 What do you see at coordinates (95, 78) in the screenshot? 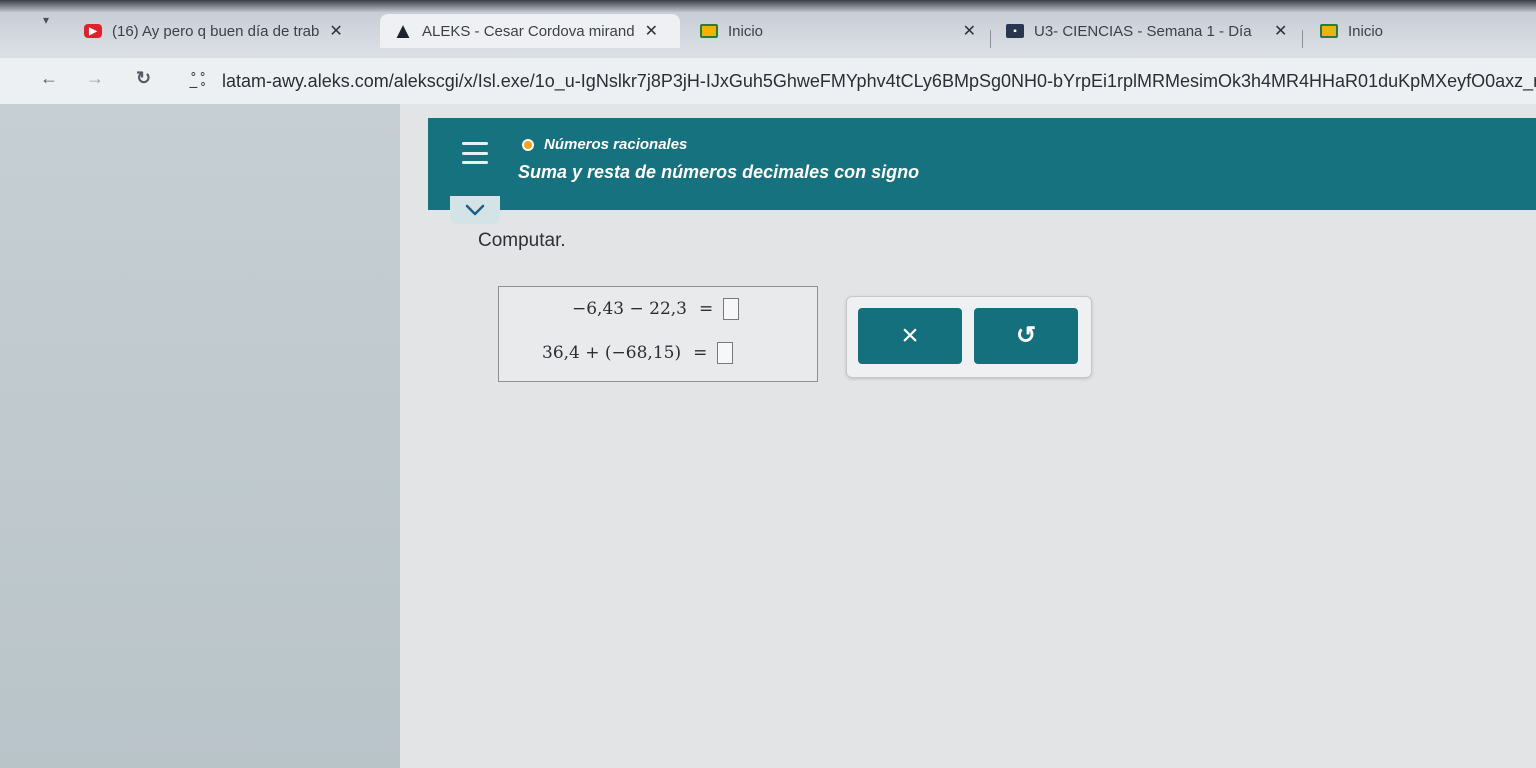
I see `forward-arrow-icon: →` at bounding box center [95, 78].